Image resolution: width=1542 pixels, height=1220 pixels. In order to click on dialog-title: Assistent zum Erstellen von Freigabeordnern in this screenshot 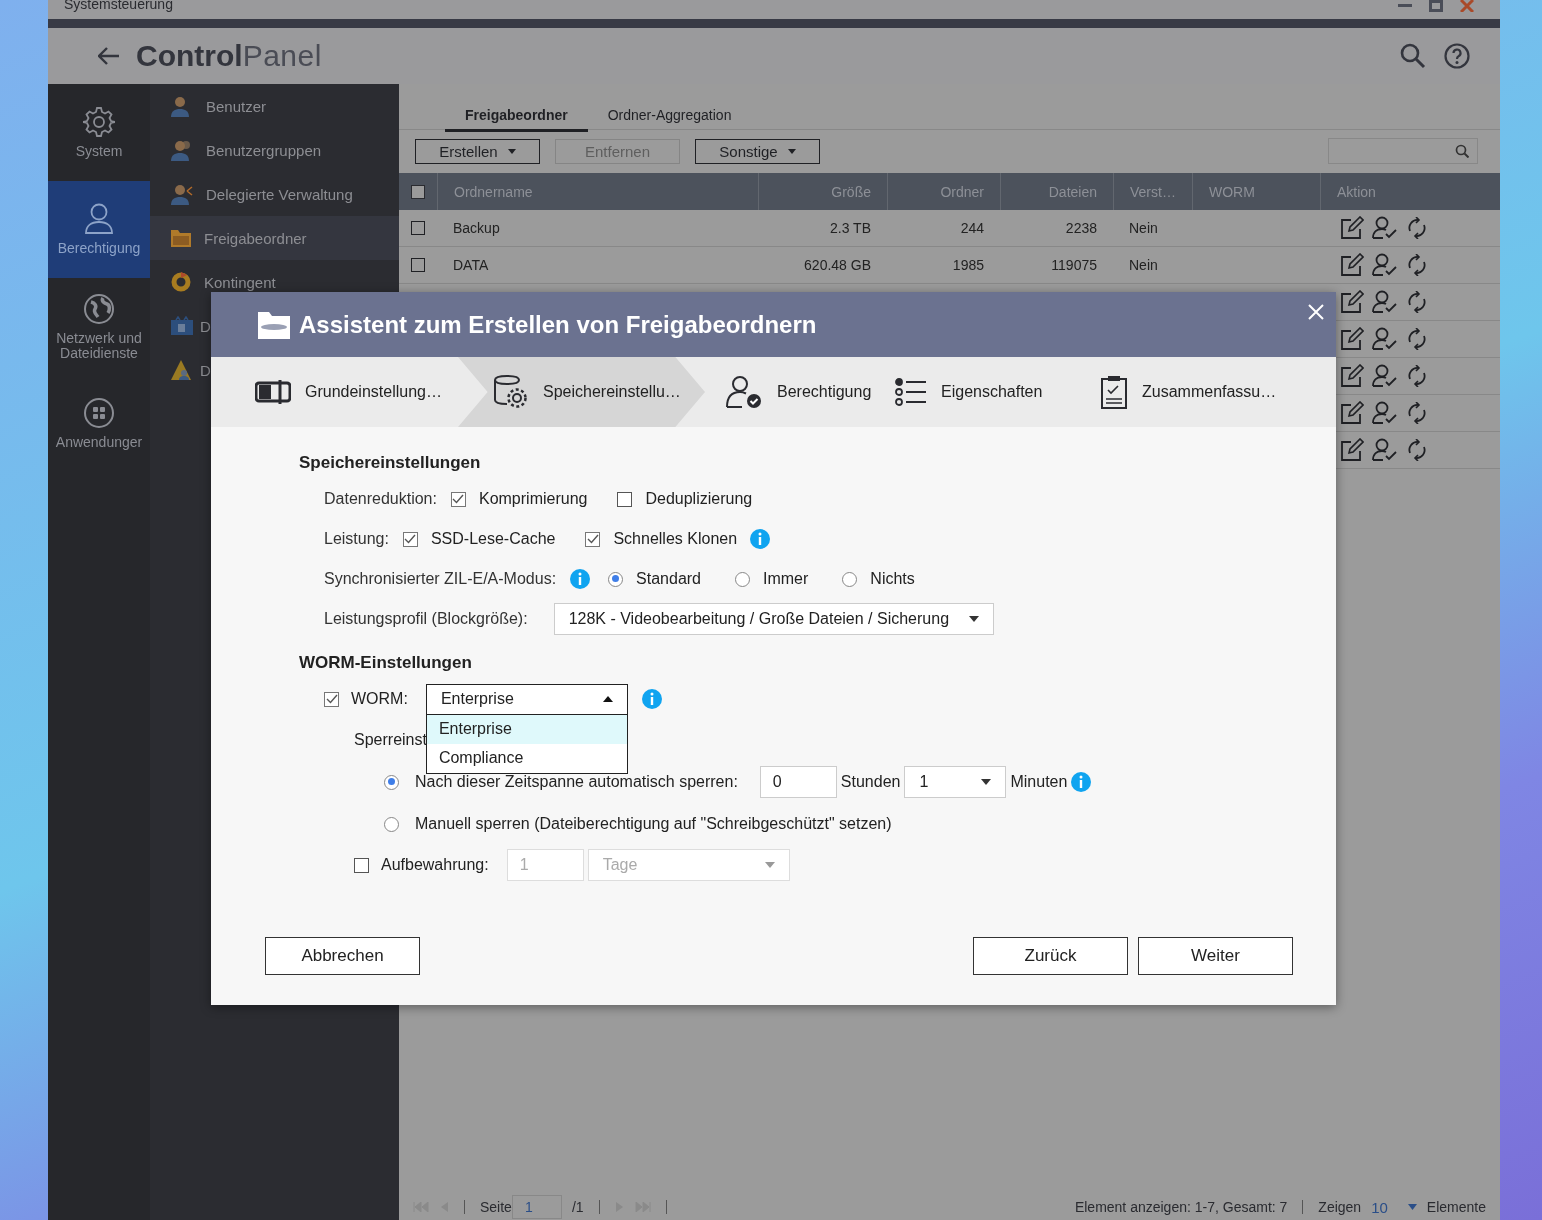, I will do `click(558, 324)`.